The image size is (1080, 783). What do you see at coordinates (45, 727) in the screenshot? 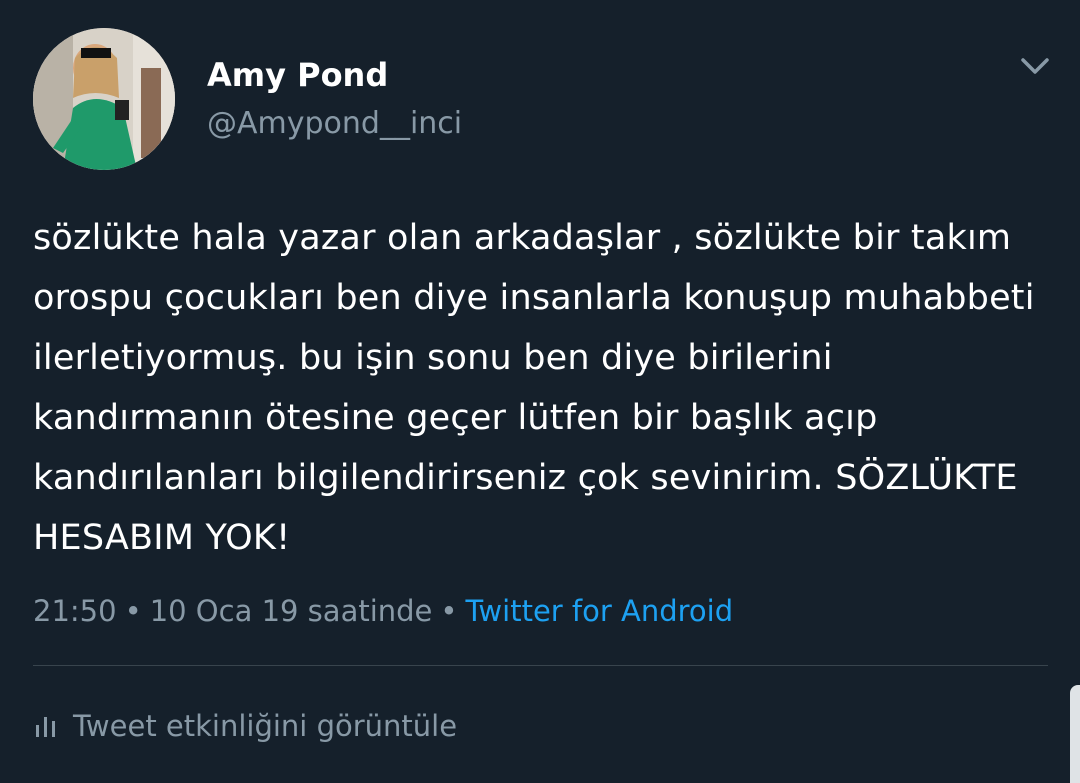
I see `bar-chart-icon` at bounding box center [45, 727].